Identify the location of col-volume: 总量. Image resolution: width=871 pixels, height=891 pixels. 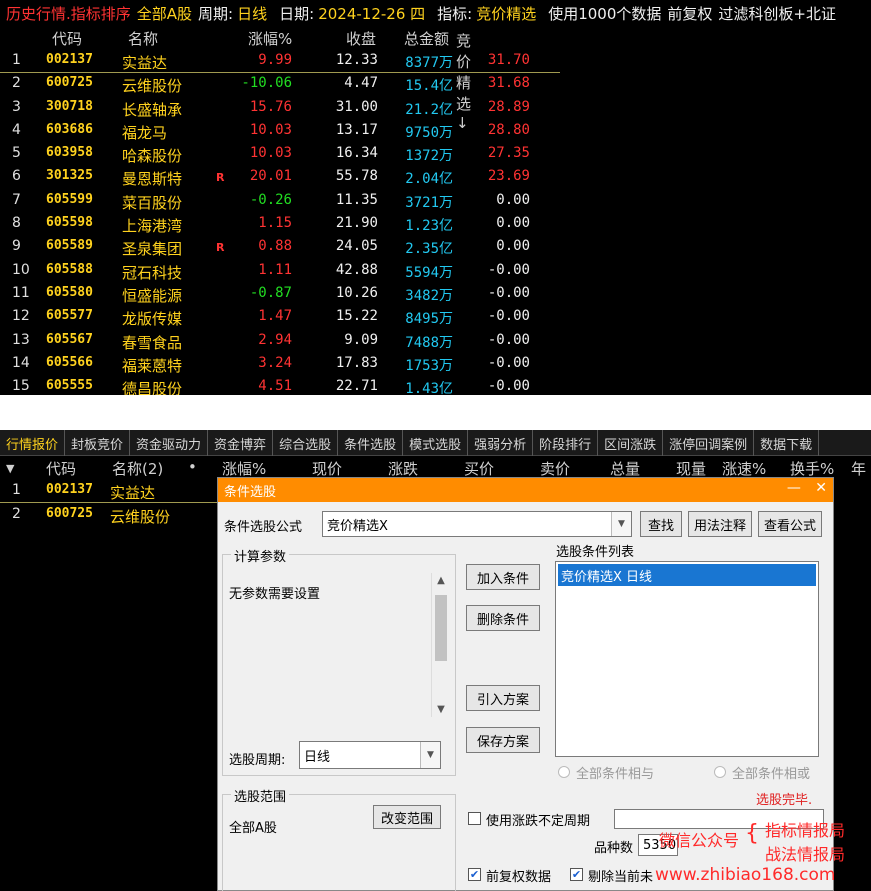
(625, 468).